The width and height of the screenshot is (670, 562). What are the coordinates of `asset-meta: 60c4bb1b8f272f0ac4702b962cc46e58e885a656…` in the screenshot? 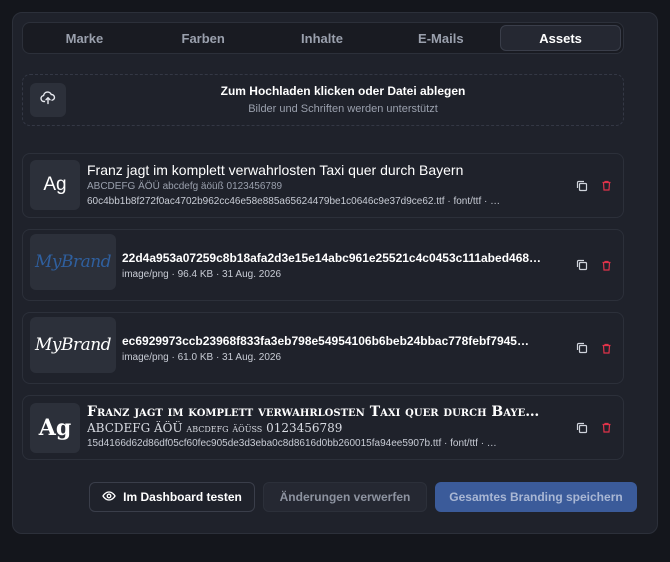 It's located at (294, 201).